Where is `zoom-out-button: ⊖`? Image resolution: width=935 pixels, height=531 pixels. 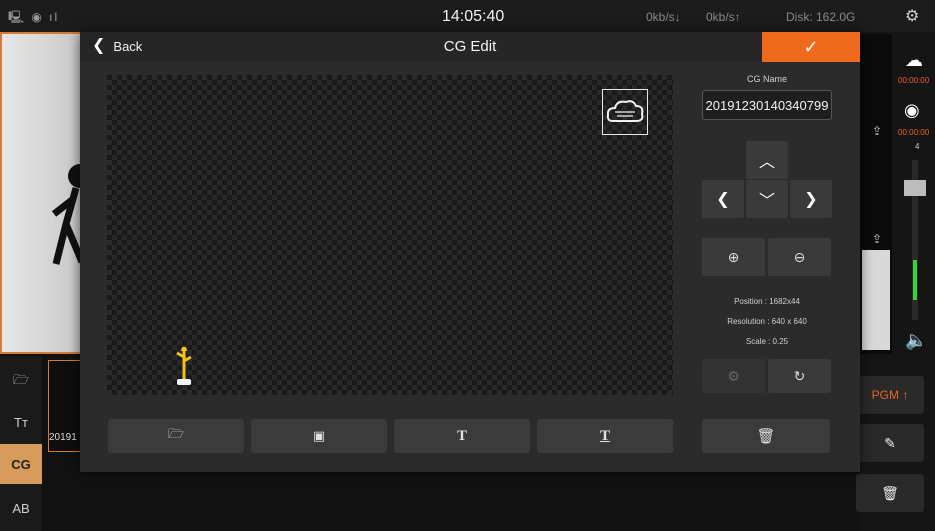 zoom-out-button: ⊖ is located at coordinates (799, 257).